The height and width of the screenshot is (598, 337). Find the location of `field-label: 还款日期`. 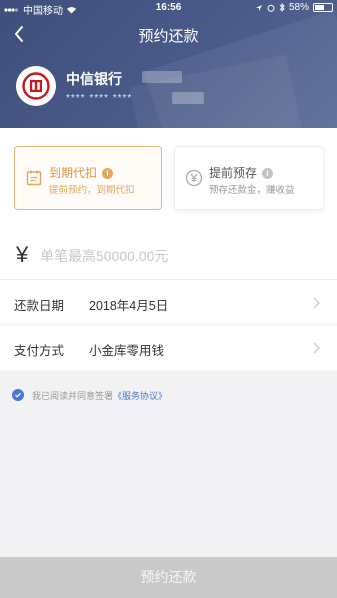

field-label: 还款日期 is located at coordinates (39, 306).